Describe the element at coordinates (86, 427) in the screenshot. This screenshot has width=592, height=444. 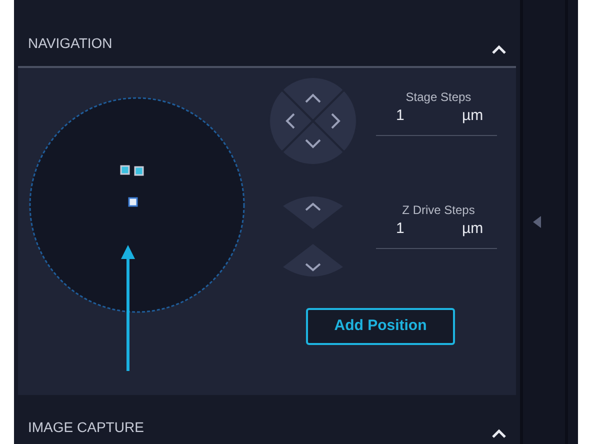
I see `section-title: IMAGE CAPTURE` at that location.